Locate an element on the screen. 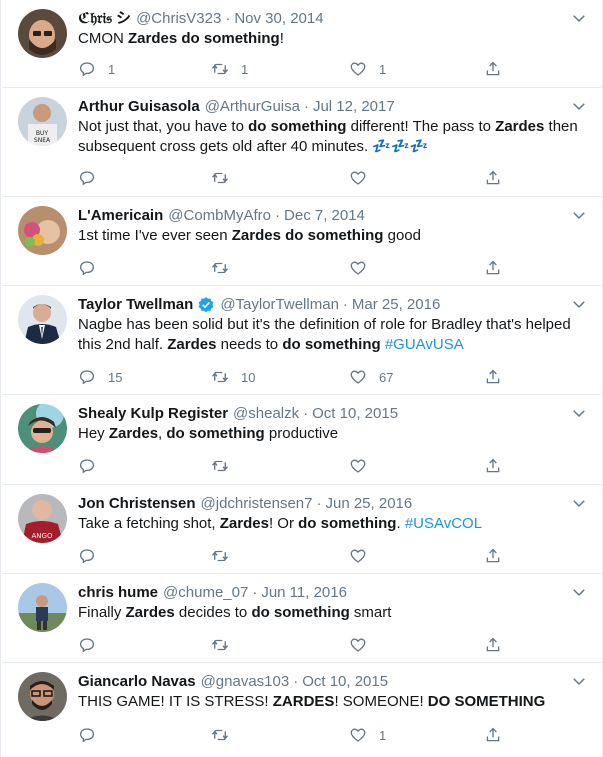 The image size is (603, 757). user-handle: @gnavas103 is located at coordinates (245, 682).